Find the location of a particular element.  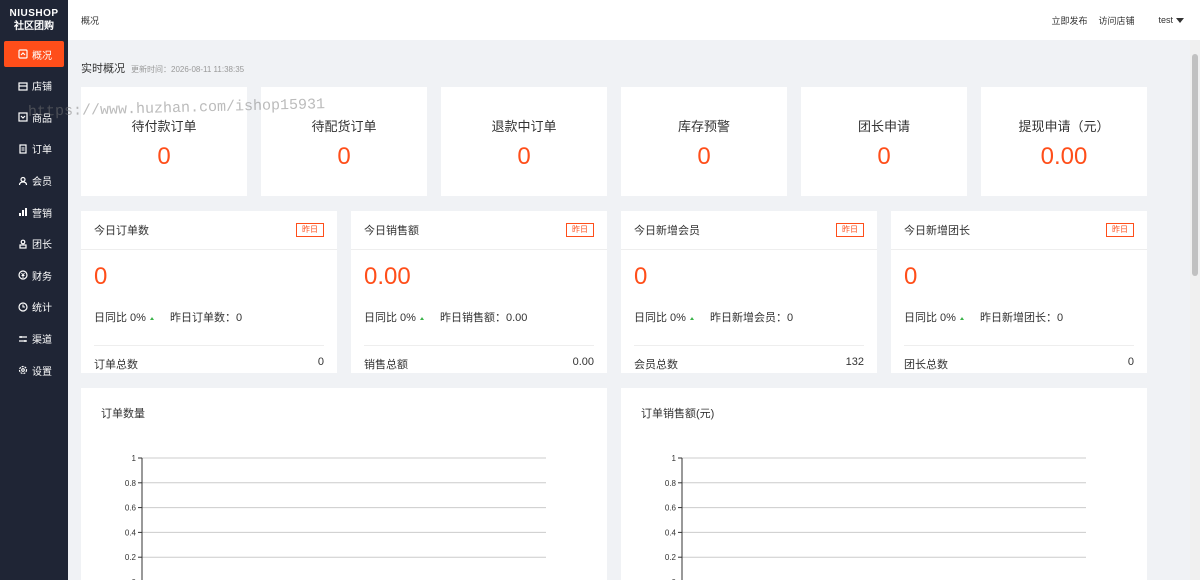

total-label: 会员总数 is located at coordinates (656, 365).